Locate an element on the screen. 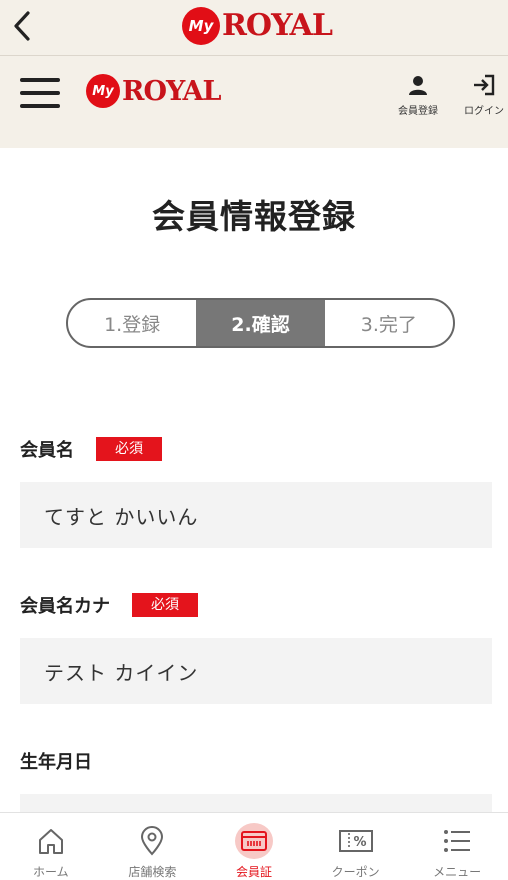 This screenshot has height=880, width=508. app-logo: My ROYAL is located at coordinates (257, 26).